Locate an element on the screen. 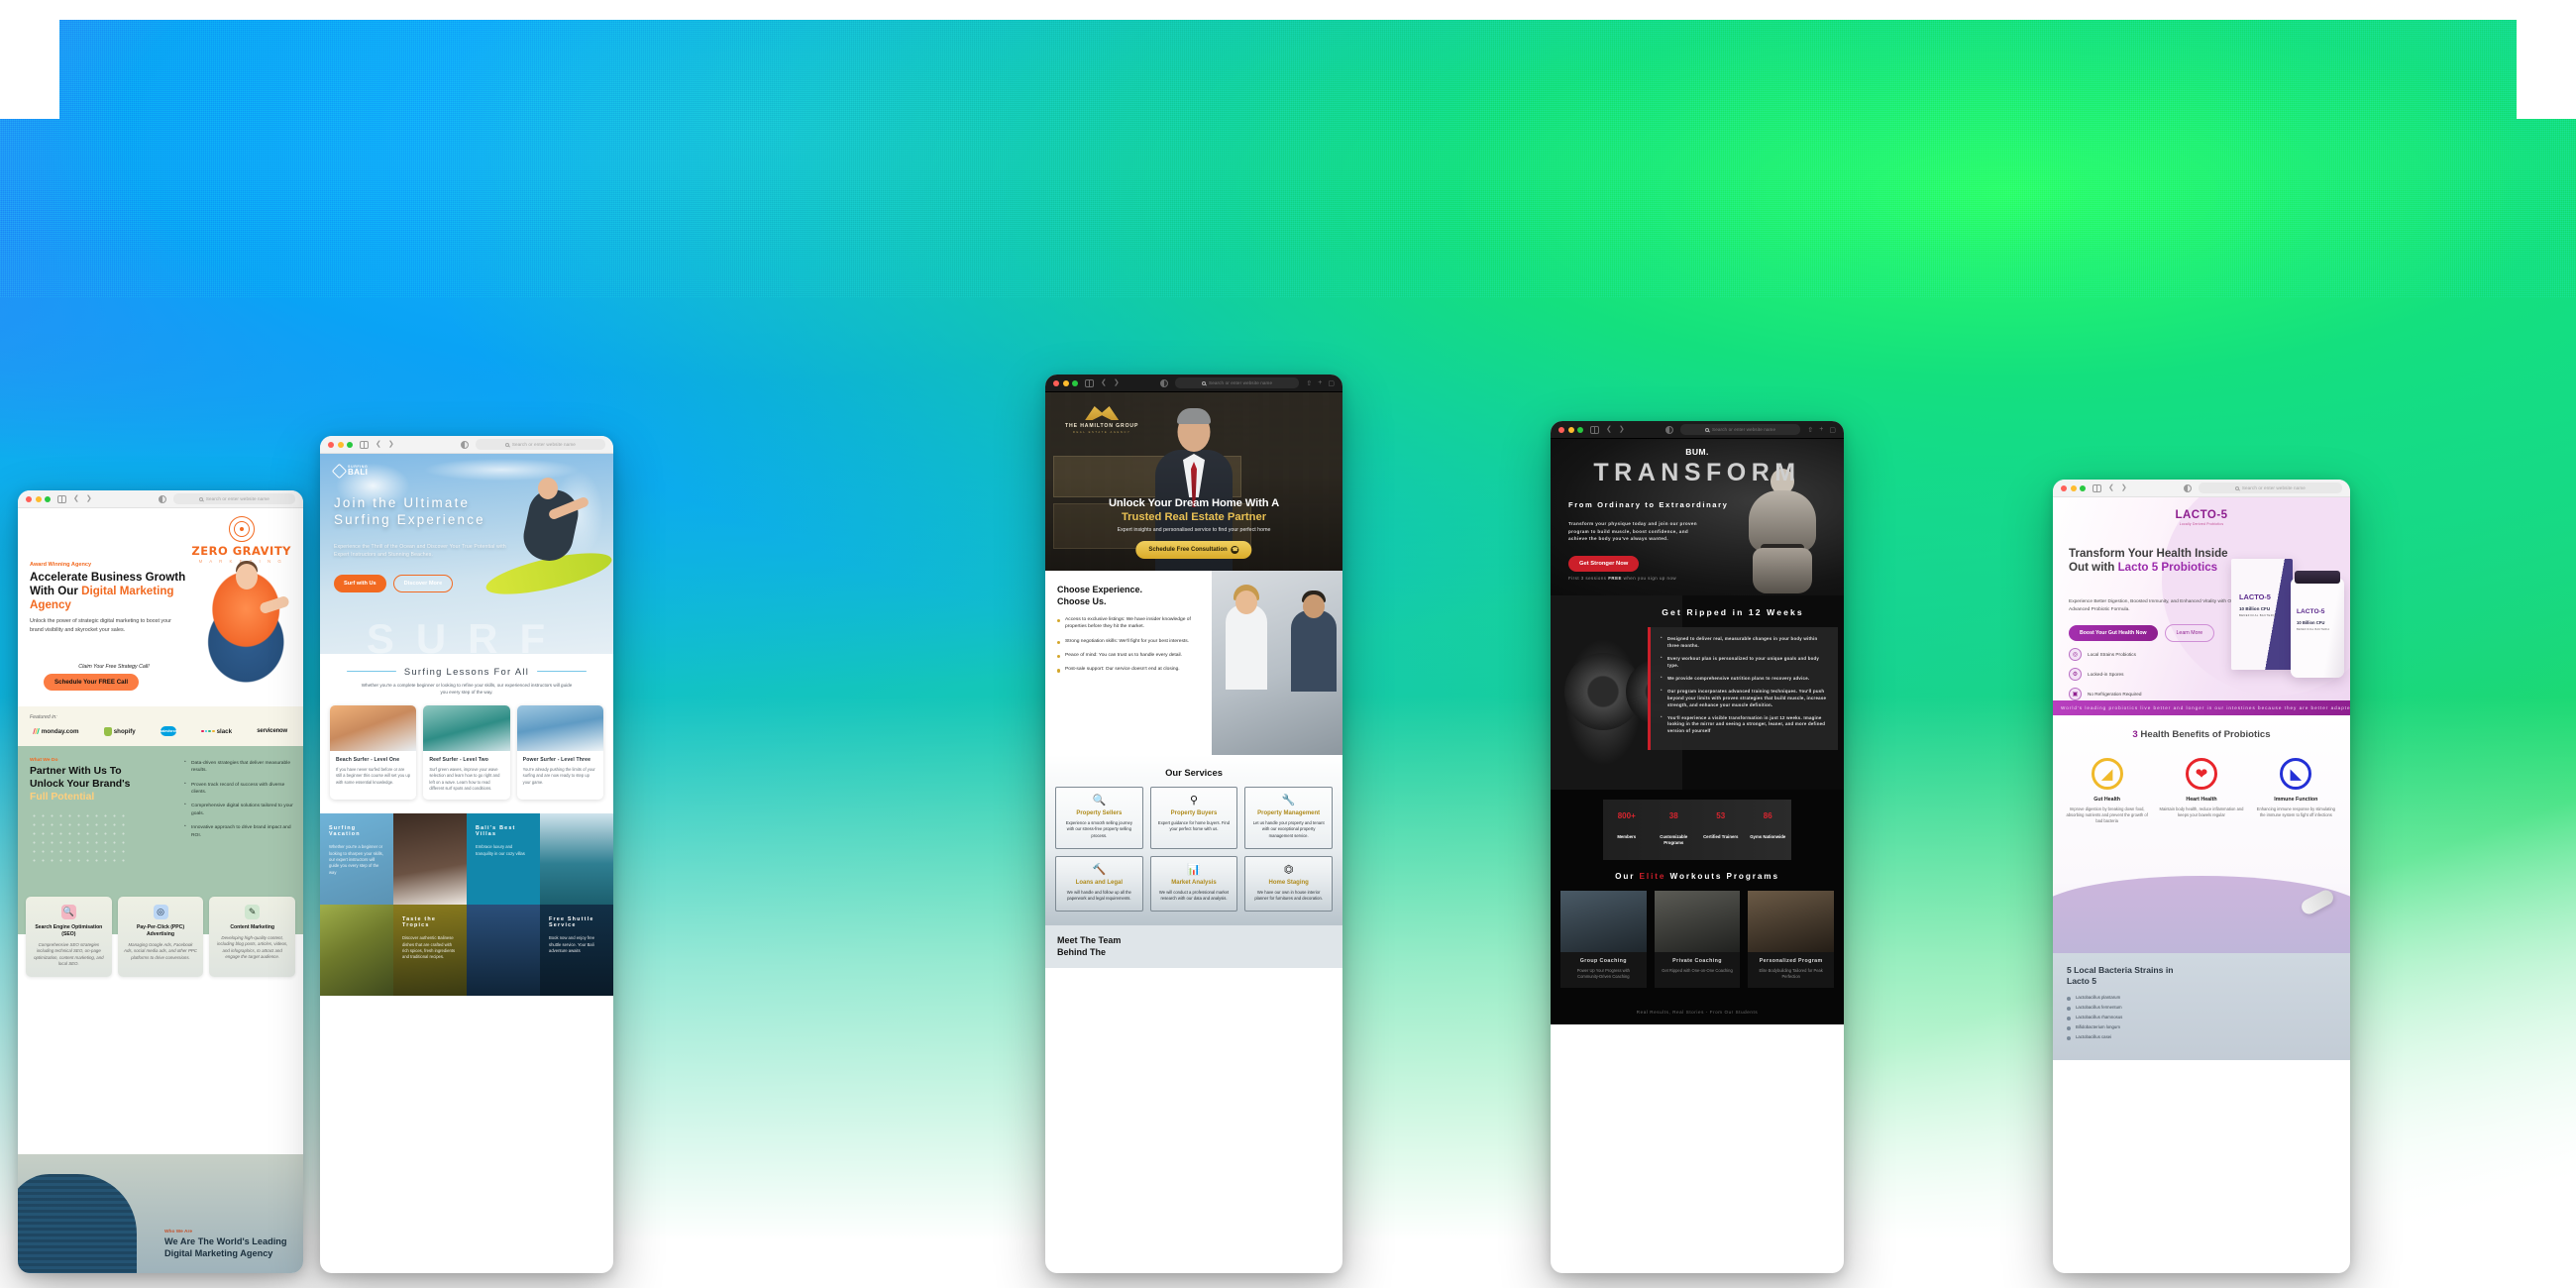 The width and height of the screenshot is (2576, 1288). backdrop-notch-left is located at coordinates (30, 59).